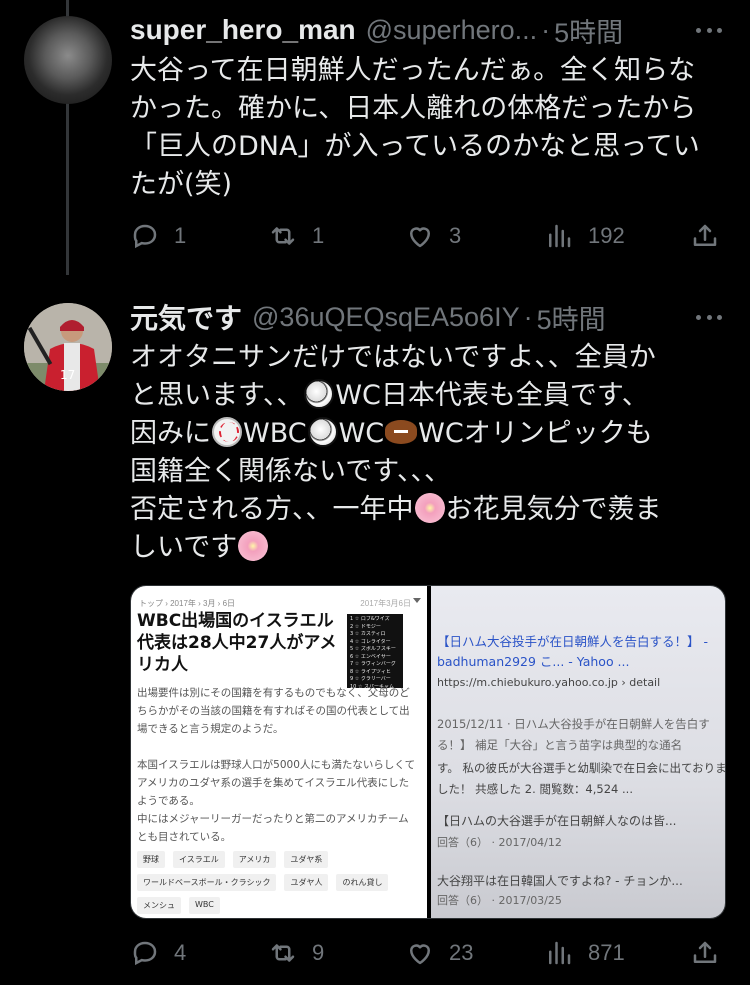 Image resolution: width=750 pixels, height=985 pixels. Describe the element at coordinates (439, 953) in the screenshot. I see `like-button: 23` at that location.